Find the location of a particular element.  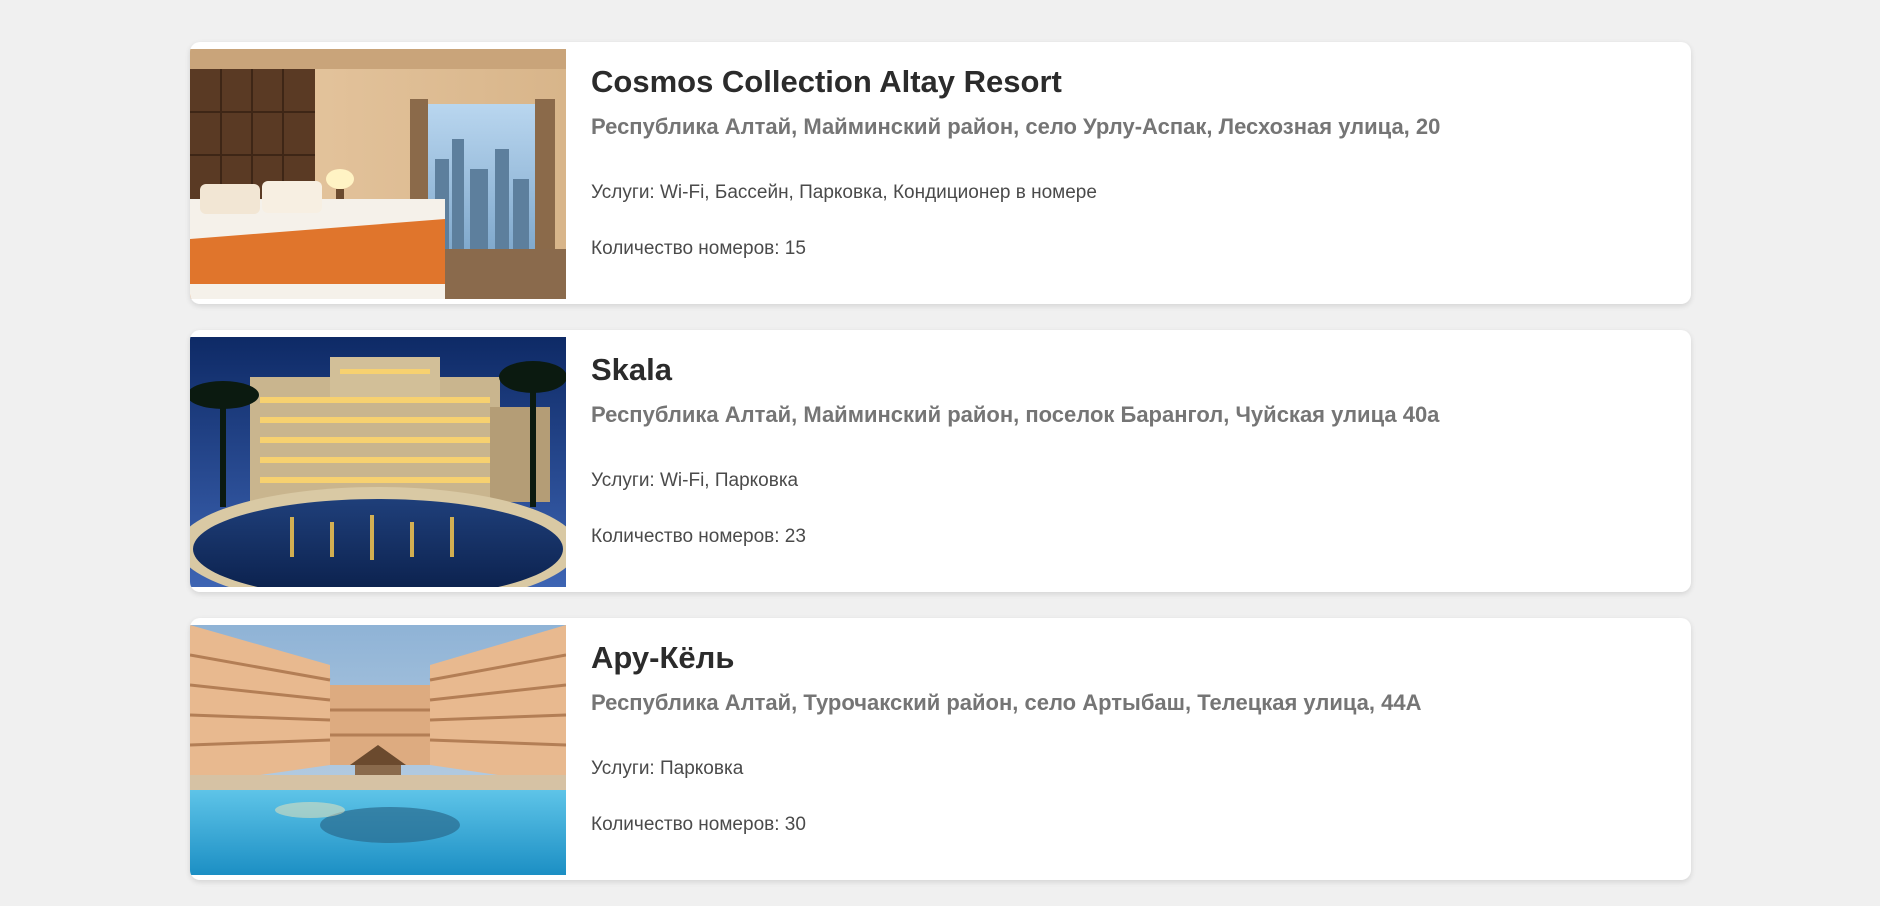

hotel-rooms-count: Количество номеров: 15 is located at coordinates (698, 248).